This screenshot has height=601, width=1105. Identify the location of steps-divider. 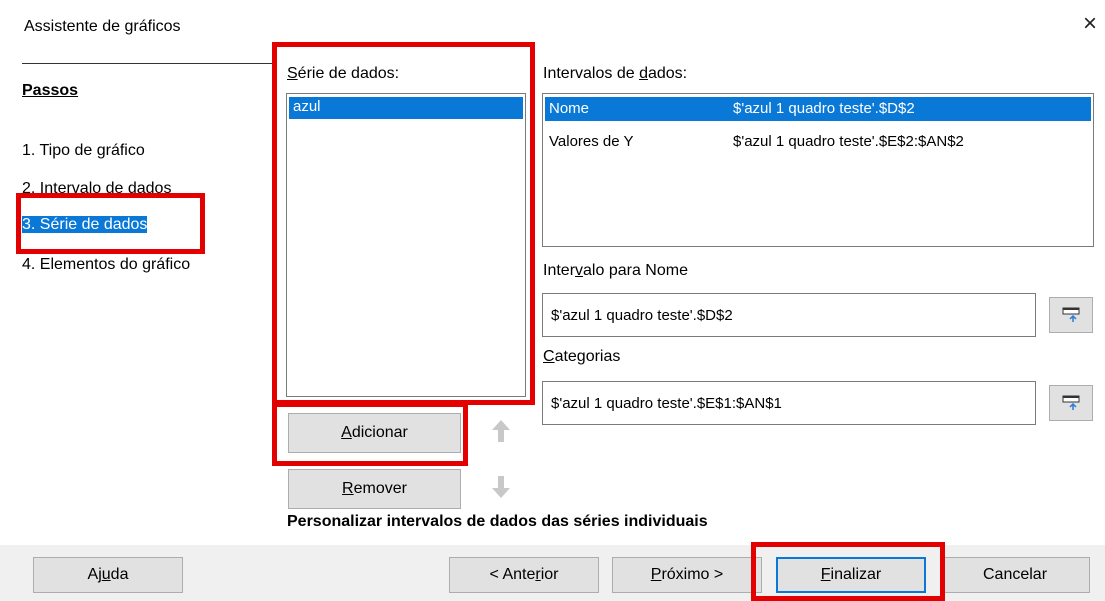
(147, 63).